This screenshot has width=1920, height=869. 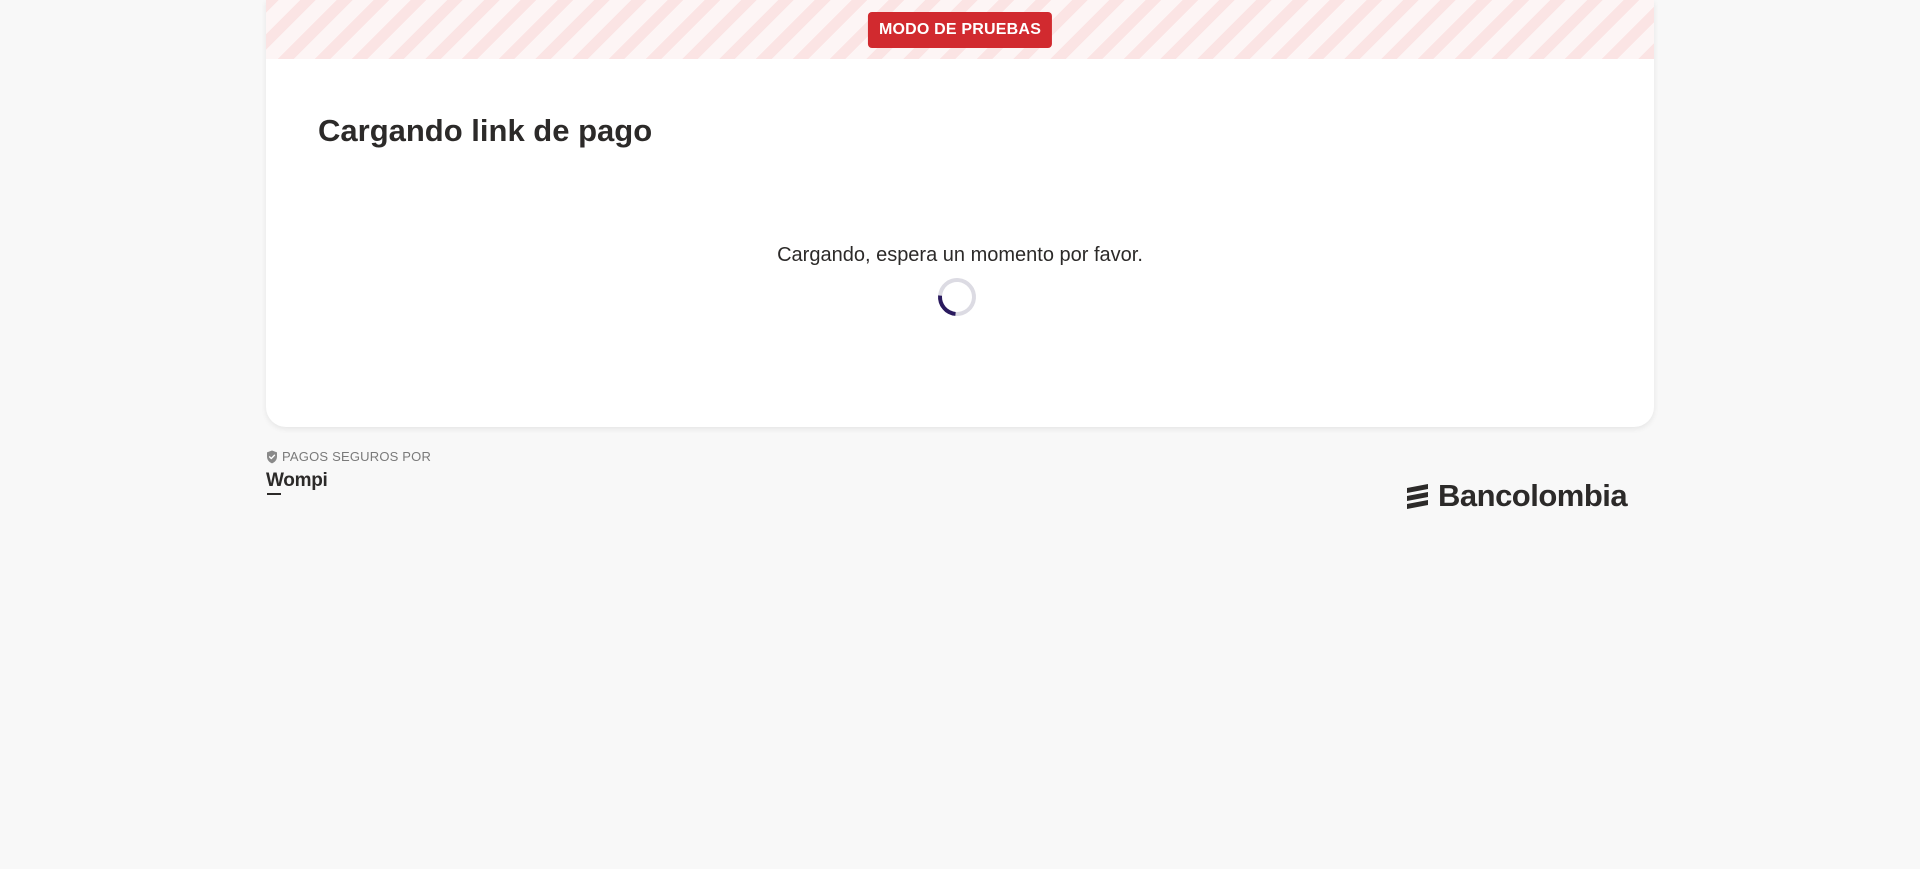 I want to click on shield-check-icon, so click(x=272, y=456).